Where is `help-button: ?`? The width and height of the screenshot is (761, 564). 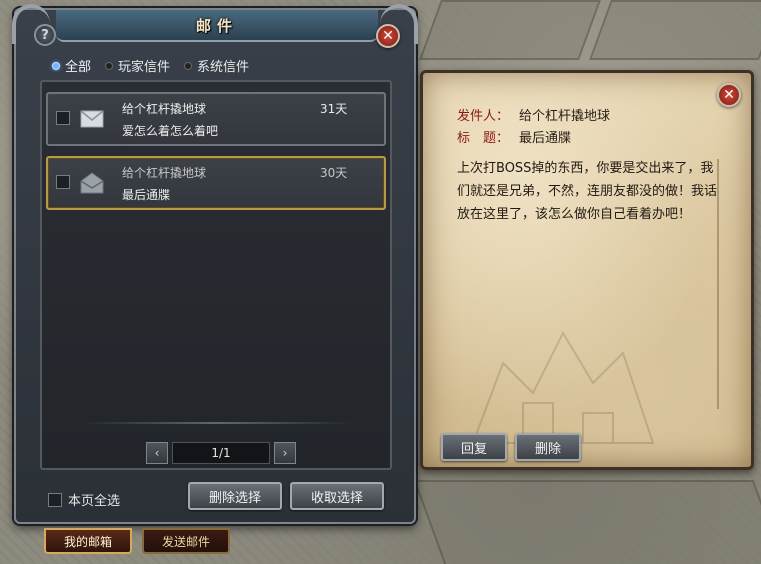
help-button: ? is located at coordinates (45, 35).